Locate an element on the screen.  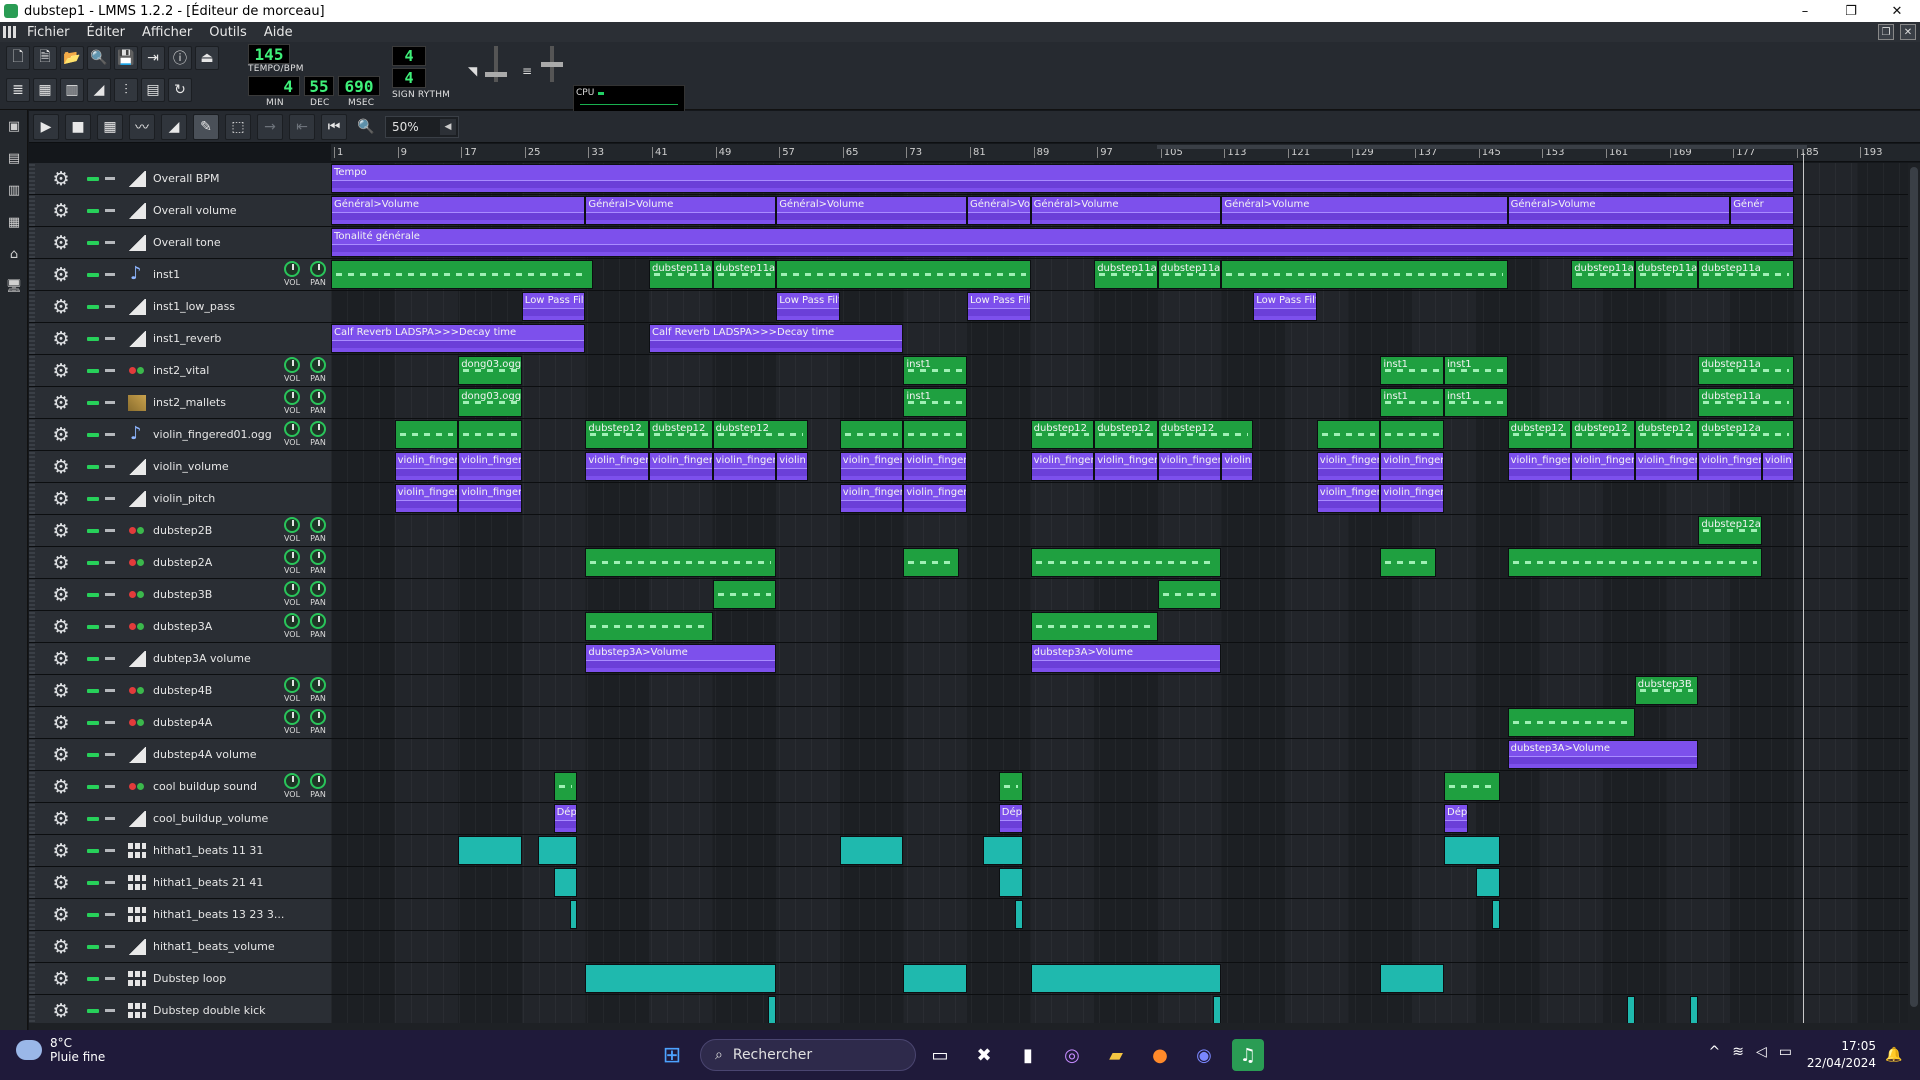
zoom-dropdown-icon: ◀ is located at coordinates (448, 127).